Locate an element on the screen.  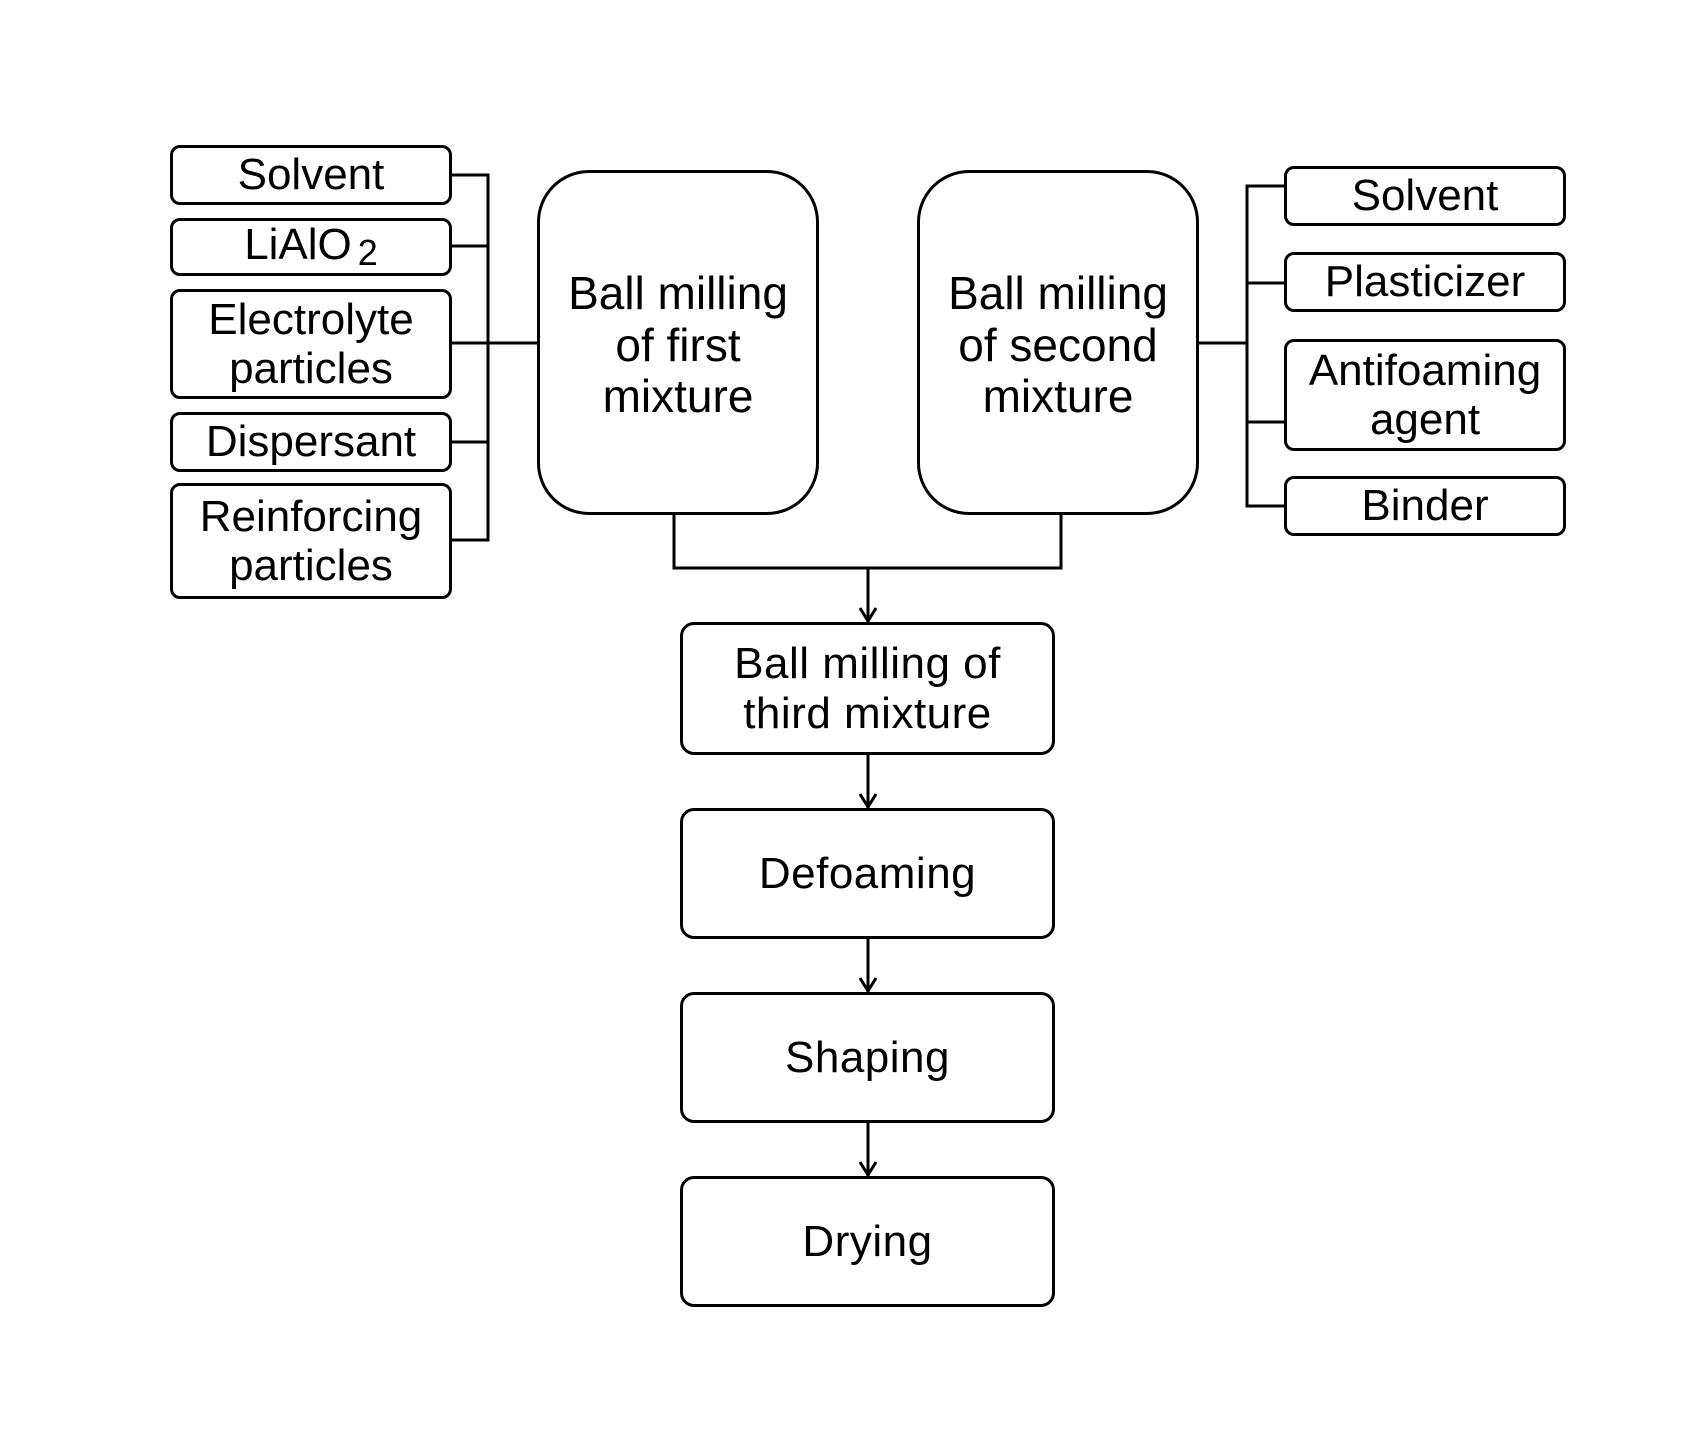
input-label: Plasticizer is located at coordinates (1425, 282).